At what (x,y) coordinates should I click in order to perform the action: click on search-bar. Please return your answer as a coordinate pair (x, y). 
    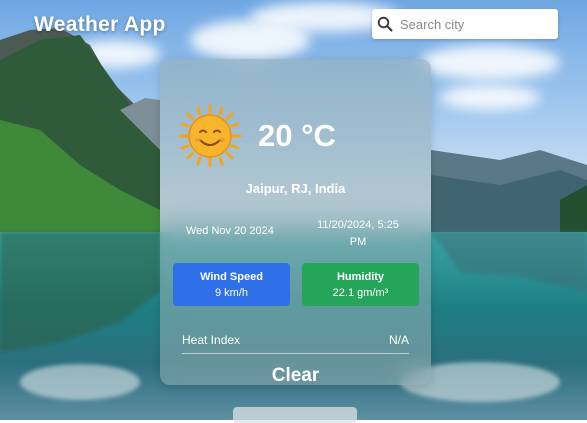
    Looking at the image, I should click on (465, 24).